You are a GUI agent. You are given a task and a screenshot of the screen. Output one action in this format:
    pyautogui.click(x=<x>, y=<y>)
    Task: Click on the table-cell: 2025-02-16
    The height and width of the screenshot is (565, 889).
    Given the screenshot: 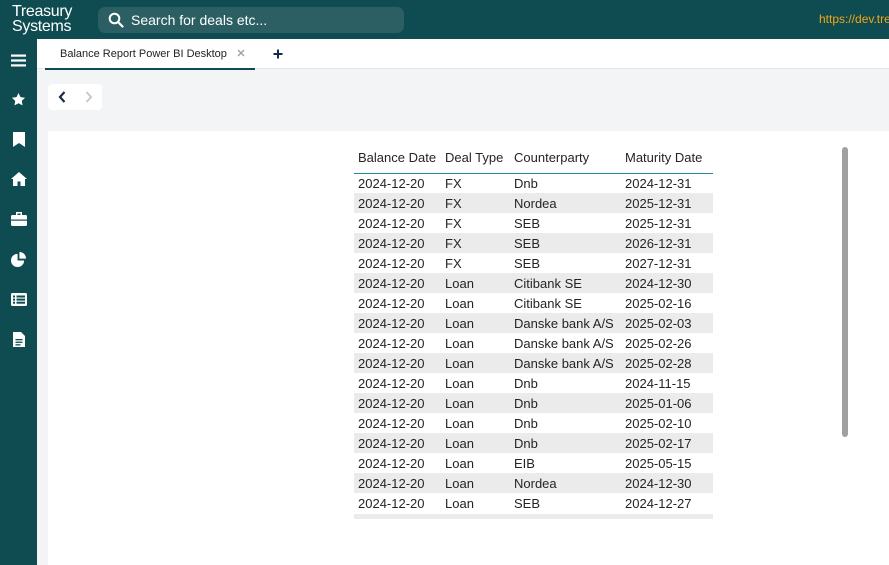 What is the action you would take?
    pyautogui.click(x=658, y=303)
    